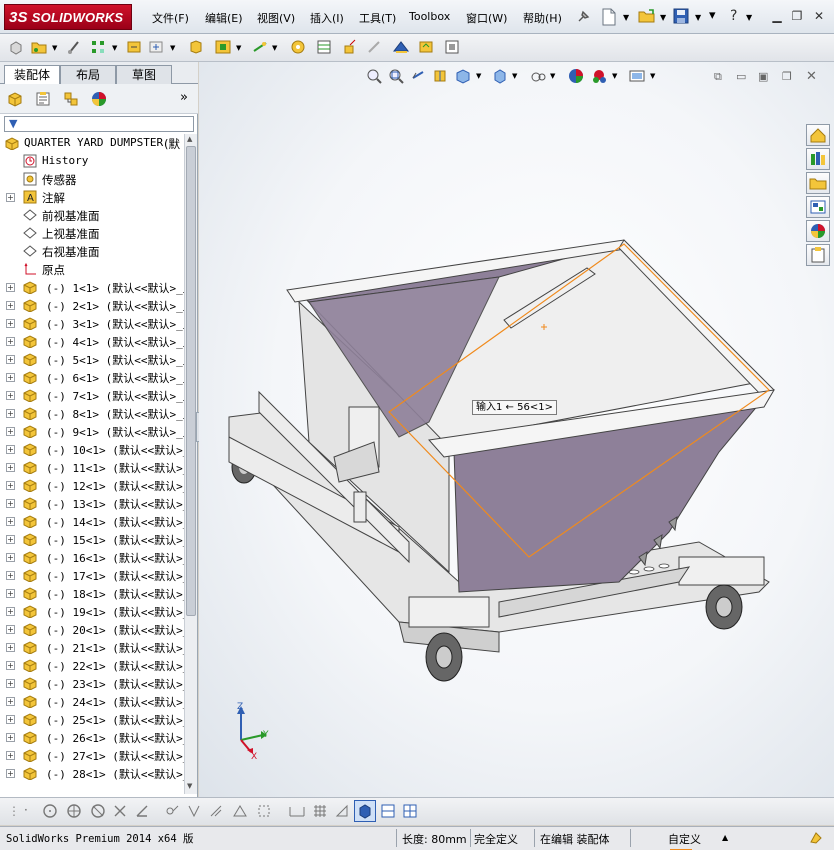  Describe the element at coordinates (92, 503) in the screenshot. I see `tree-component-row: + (-) 13<1> (默认<<默认>_` at that location.